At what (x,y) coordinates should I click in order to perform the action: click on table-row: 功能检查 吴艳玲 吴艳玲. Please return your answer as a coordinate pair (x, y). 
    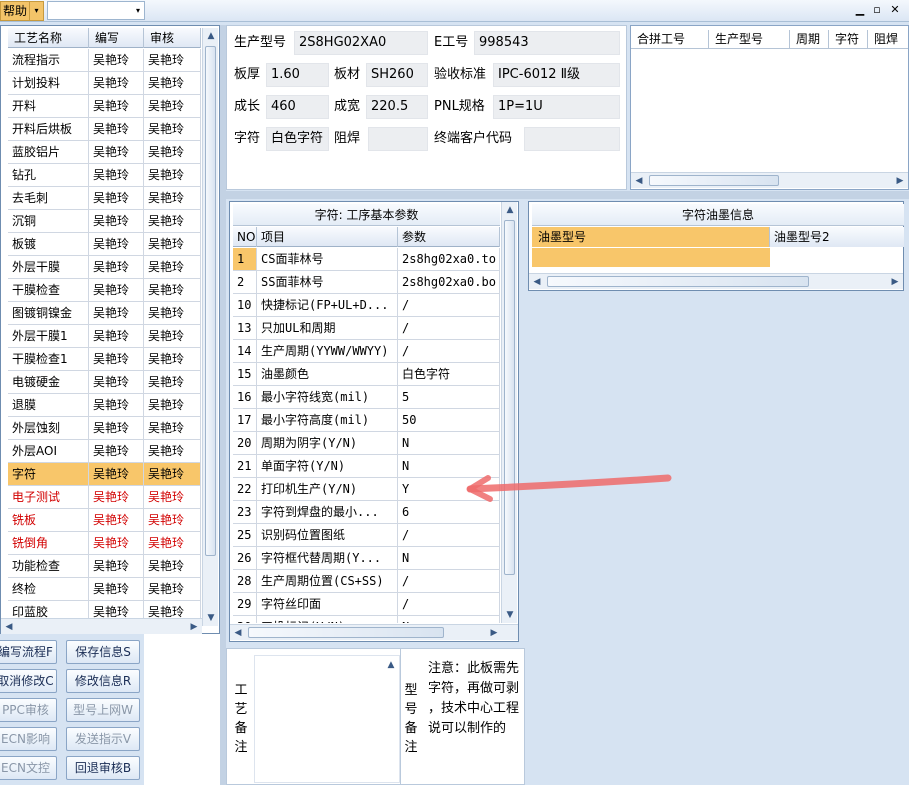
    Looking at the image, I should click on (104, 566).